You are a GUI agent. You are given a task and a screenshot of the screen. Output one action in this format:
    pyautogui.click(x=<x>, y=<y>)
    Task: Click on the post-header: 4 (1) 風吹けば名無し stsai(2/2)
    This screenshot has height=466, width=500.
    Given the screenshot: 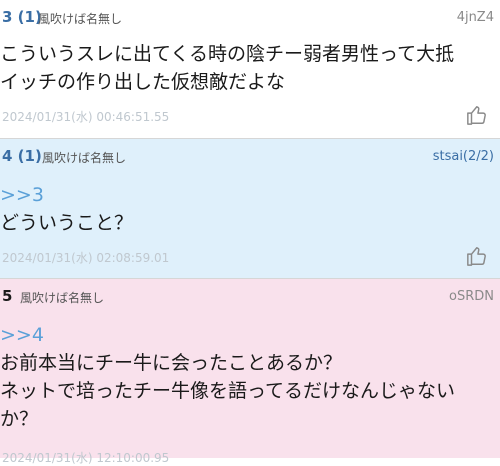 What is the action you would take?
    pyautogui.click(x=250, y=157)
    